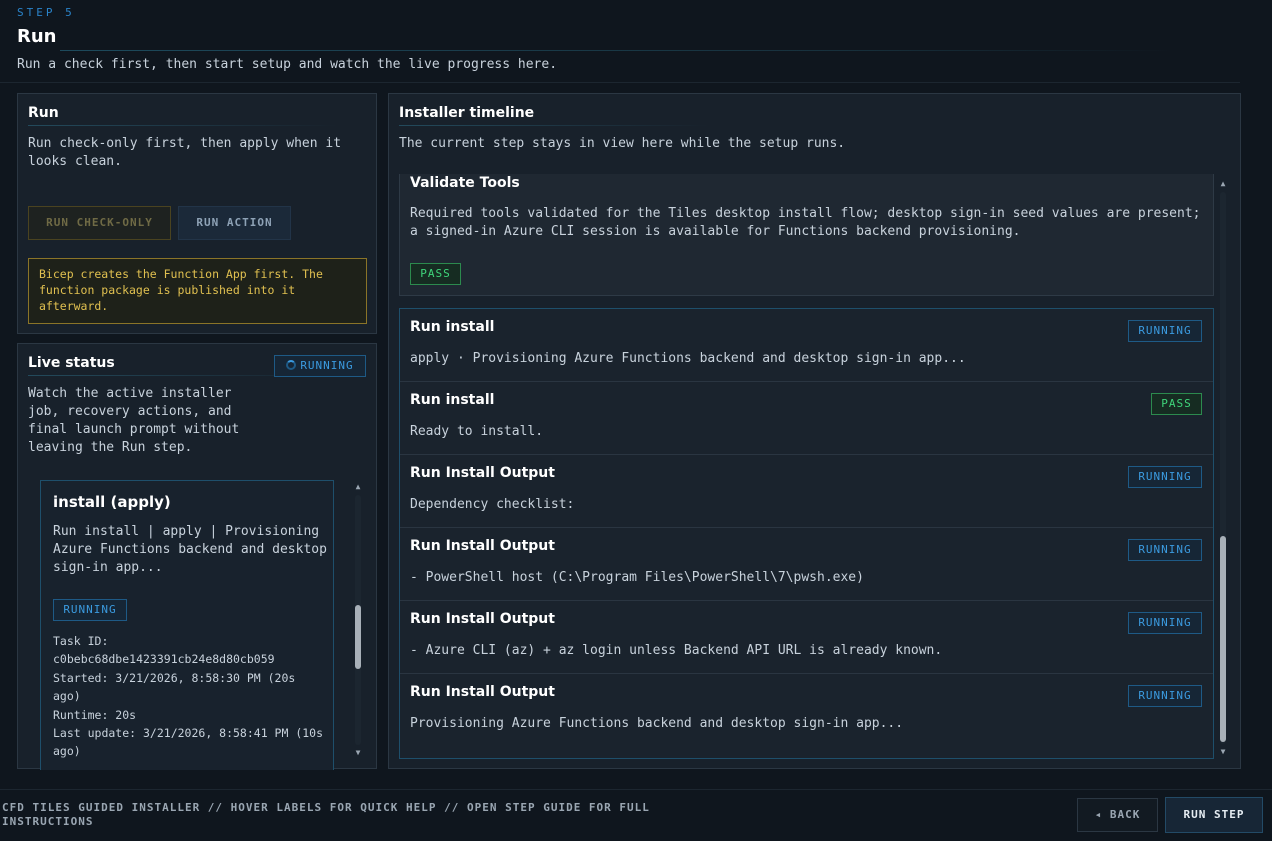  What do you see at coordinates (99, 223) in the screenshot?
I see `run-check-only-button: RUN CHECK-ONLY` at bounding box center [99, 223].